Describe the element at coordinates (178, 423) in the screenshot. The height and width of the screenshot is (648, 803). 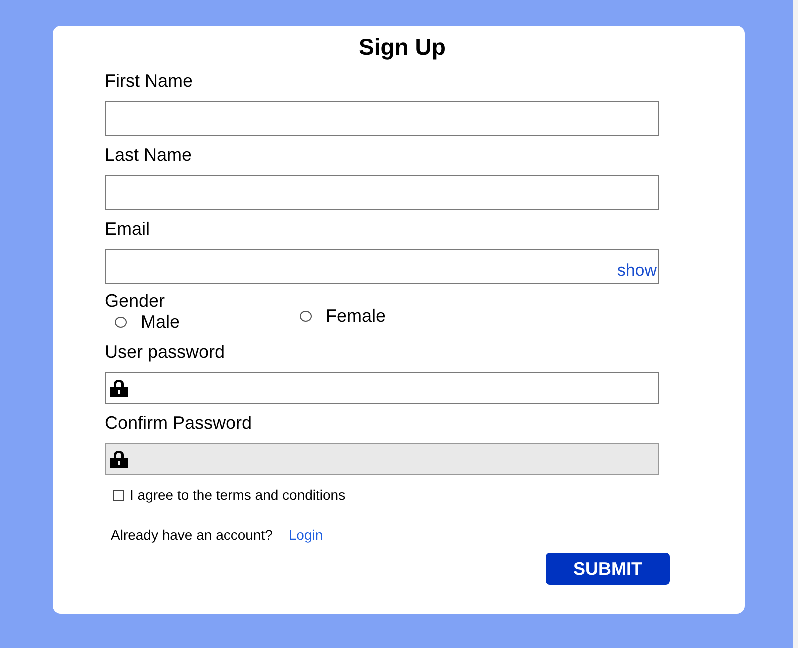
I see `field-label: Confirm Password` at that location.